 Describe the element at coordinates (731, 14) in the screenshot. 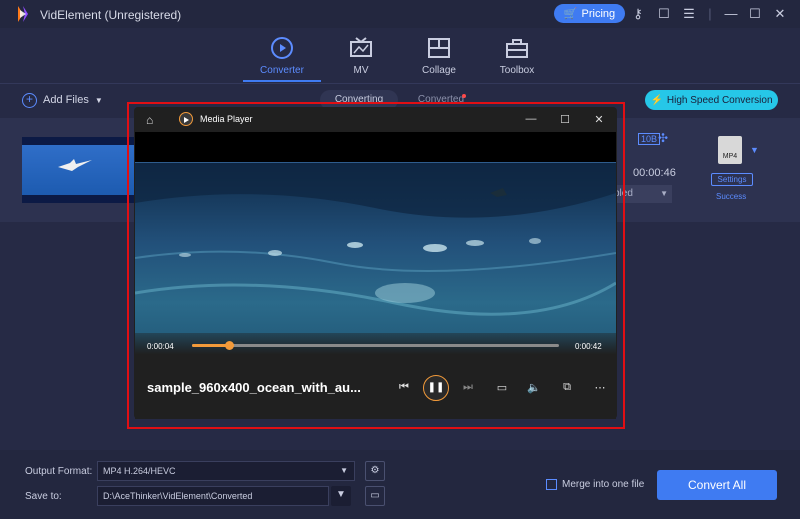

I see `minimize-icon: —` at that location.